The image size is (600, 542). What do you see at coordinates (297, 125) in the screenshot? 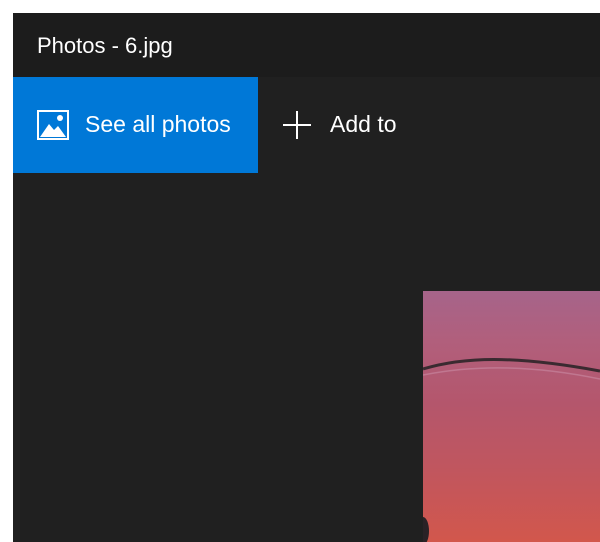
I see `plus-icon` at bounding box center [297, 125].